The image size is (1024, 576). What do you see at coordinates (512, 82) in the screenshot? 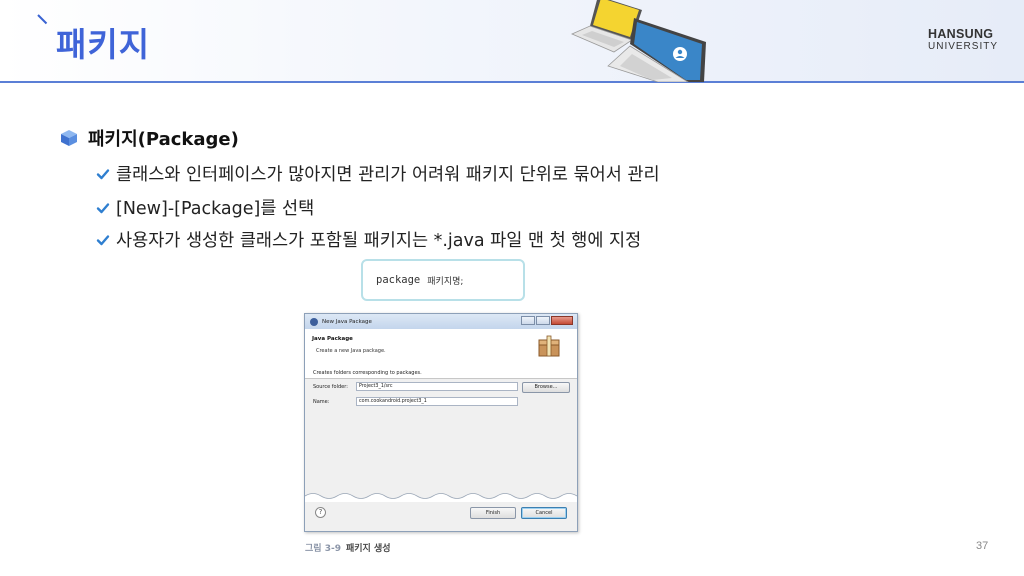
I see `header-divider` at bounding box center [512, 82].